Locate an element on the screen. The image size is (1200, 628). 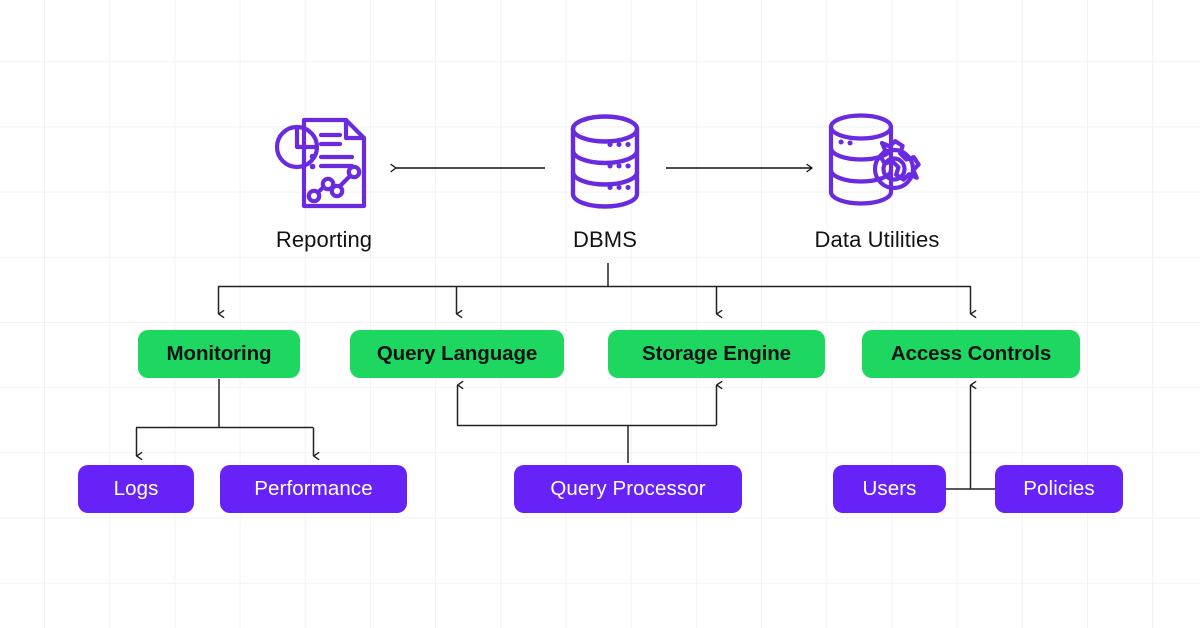
database-cylinder-icon is located at coordinates (605, 164).